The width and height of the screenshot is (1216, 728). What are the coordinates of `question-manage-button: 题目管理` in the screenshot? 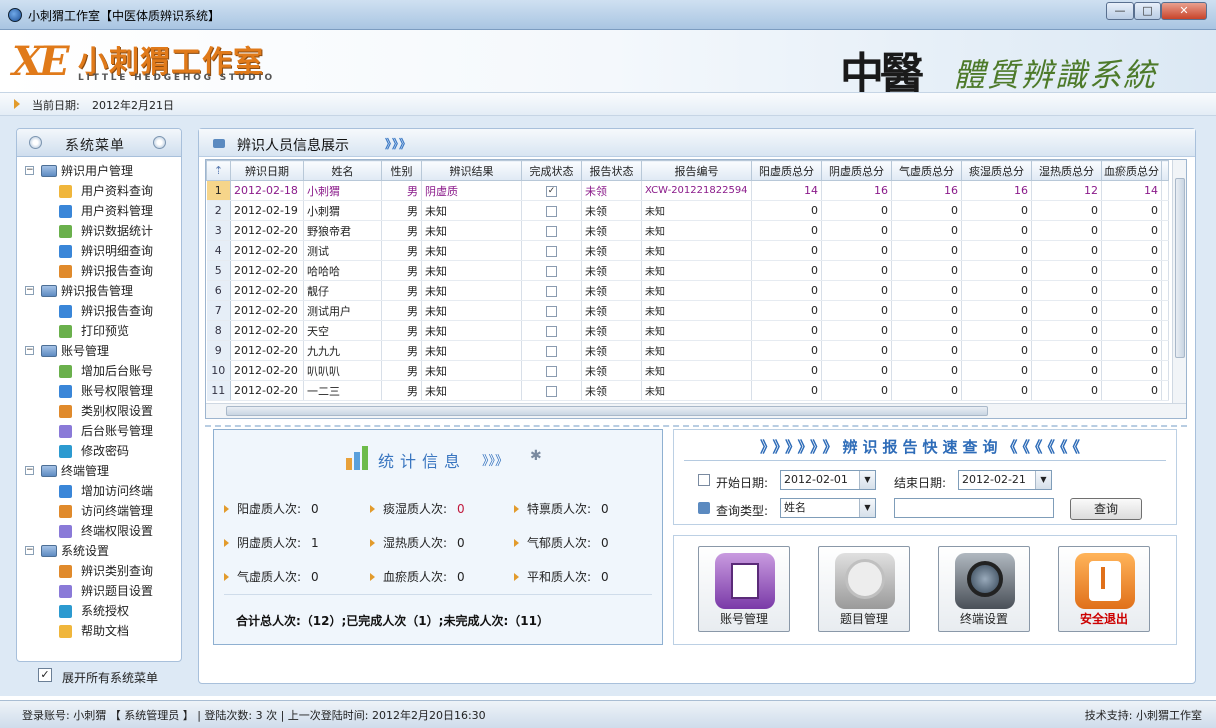 It's located at (864, 589).